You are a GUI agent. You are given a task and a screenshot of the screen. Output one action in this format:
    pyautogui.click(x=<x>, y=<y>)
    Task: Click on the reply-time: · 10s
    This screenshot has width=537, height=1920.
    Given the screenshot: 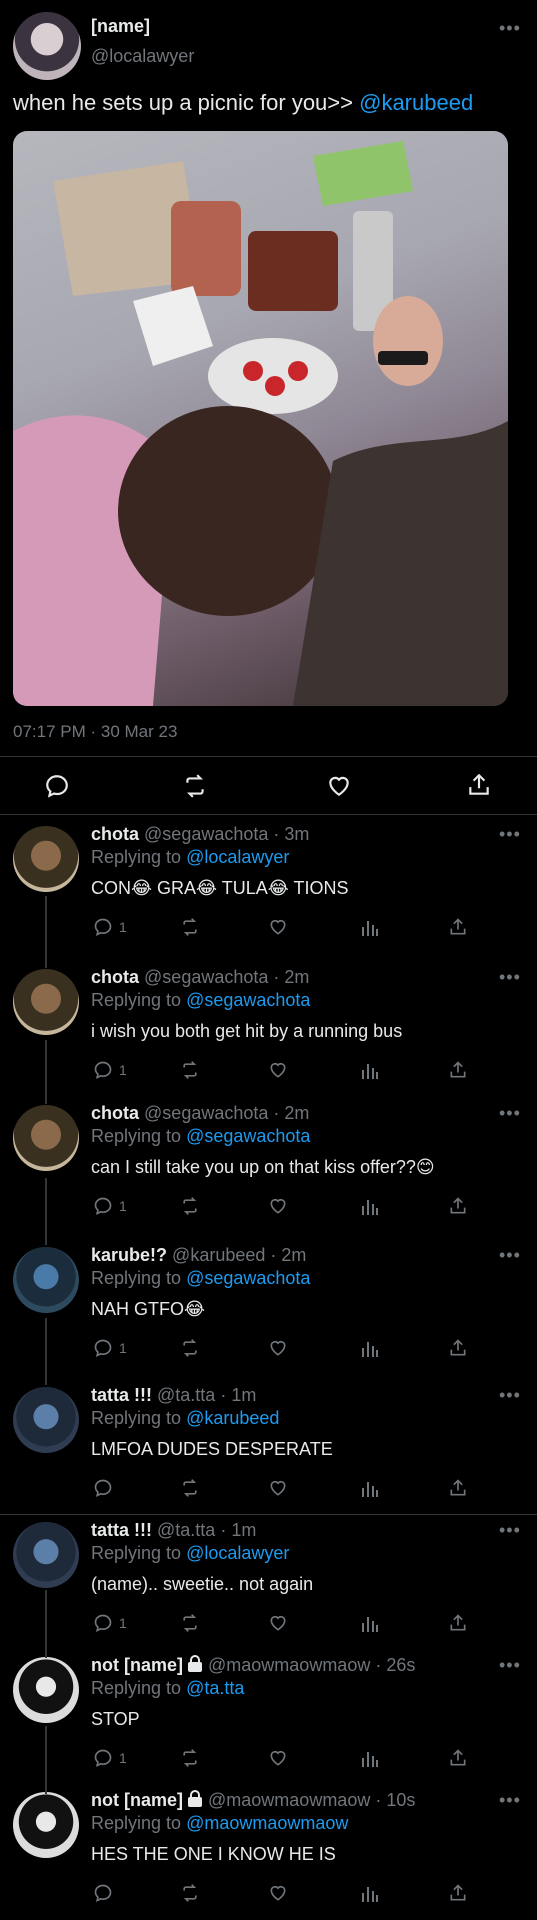 What is the action you would take?
    pyautogui.click(x=395, y=1800)
    